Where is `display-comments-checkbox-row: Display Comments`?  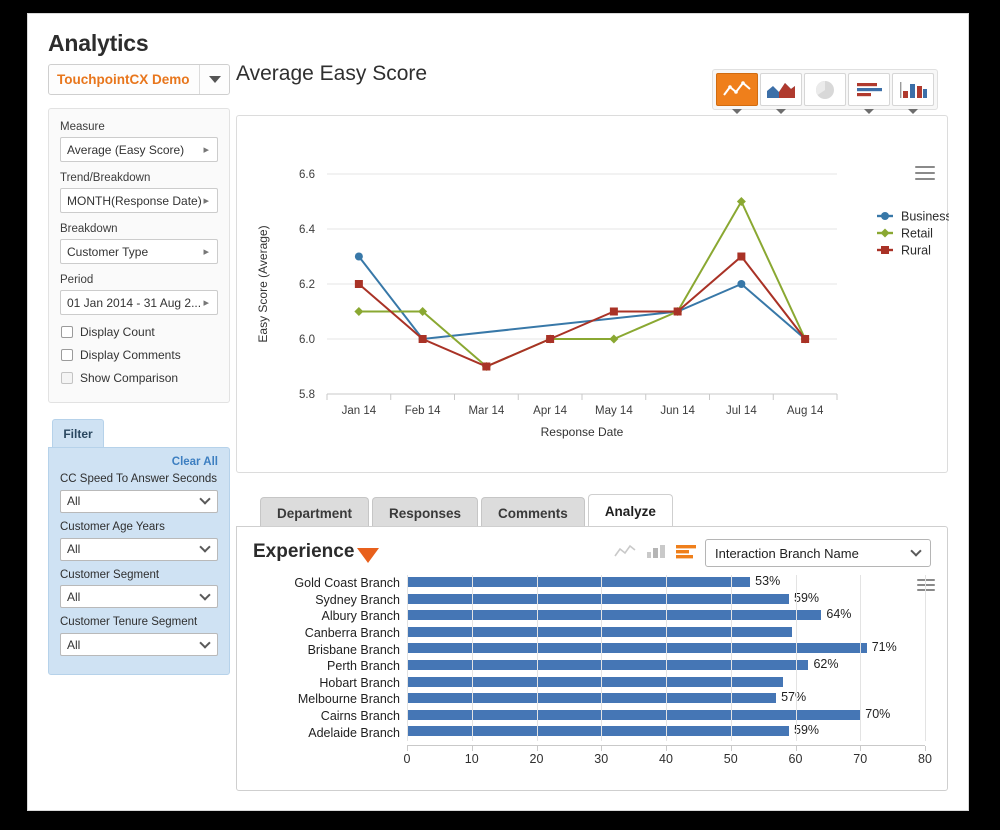
display-comments-checkbox-row: Display Comments is located at coordinates (139, 355).